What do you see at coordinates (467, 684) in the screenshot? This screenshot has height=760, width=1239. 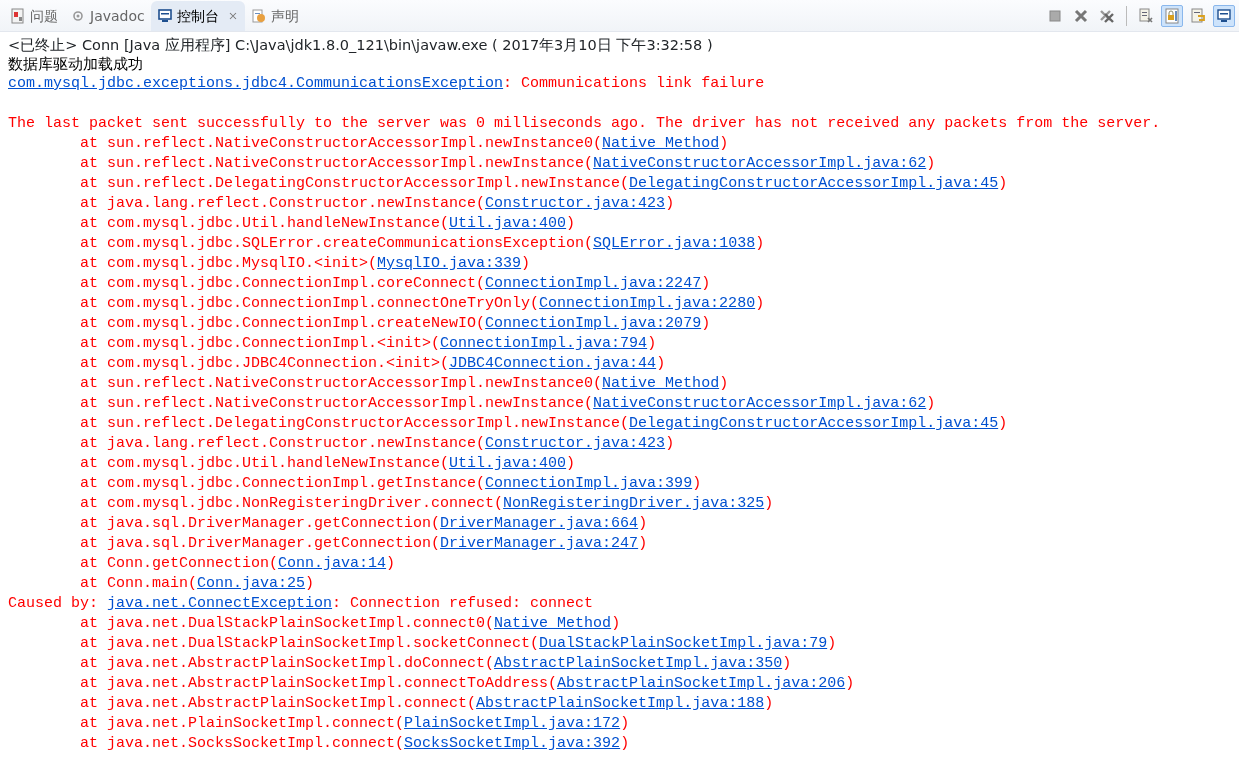 I see `console-error-line: at java.net.AbstractPlainSocketImpl.connectToAddress(AbstractPlainSocketImpl.java:206)` at bounding box center [467, 684].